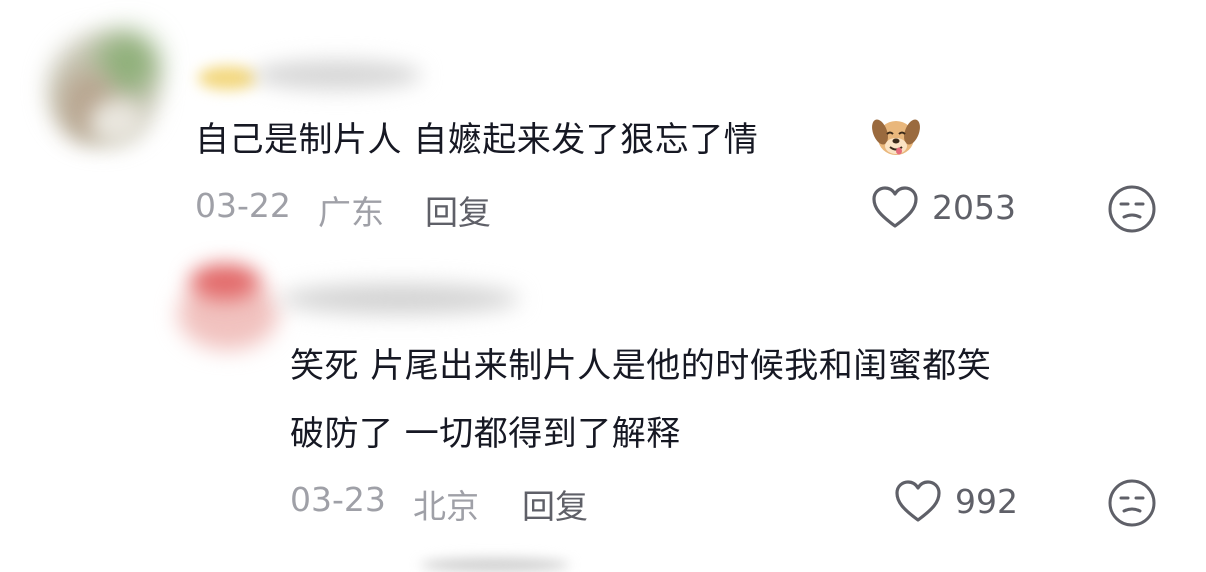  I want to click on comment-location: 北京, so click(446, 506).